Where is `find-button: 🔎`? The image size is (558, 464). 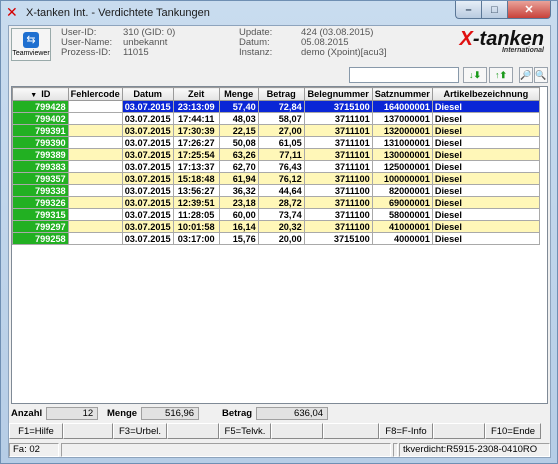 find-button: 🔎 is located at coordinates (526, 75).